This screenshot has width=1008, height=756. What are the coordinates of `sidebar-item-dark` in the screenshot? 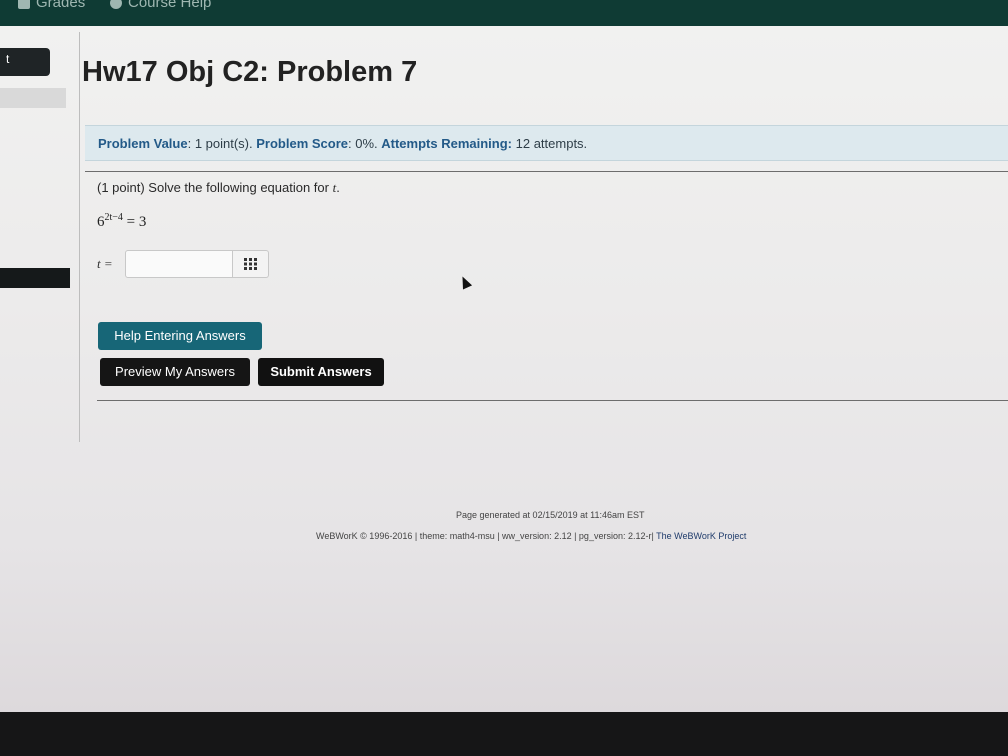 It's located at (35, 278).